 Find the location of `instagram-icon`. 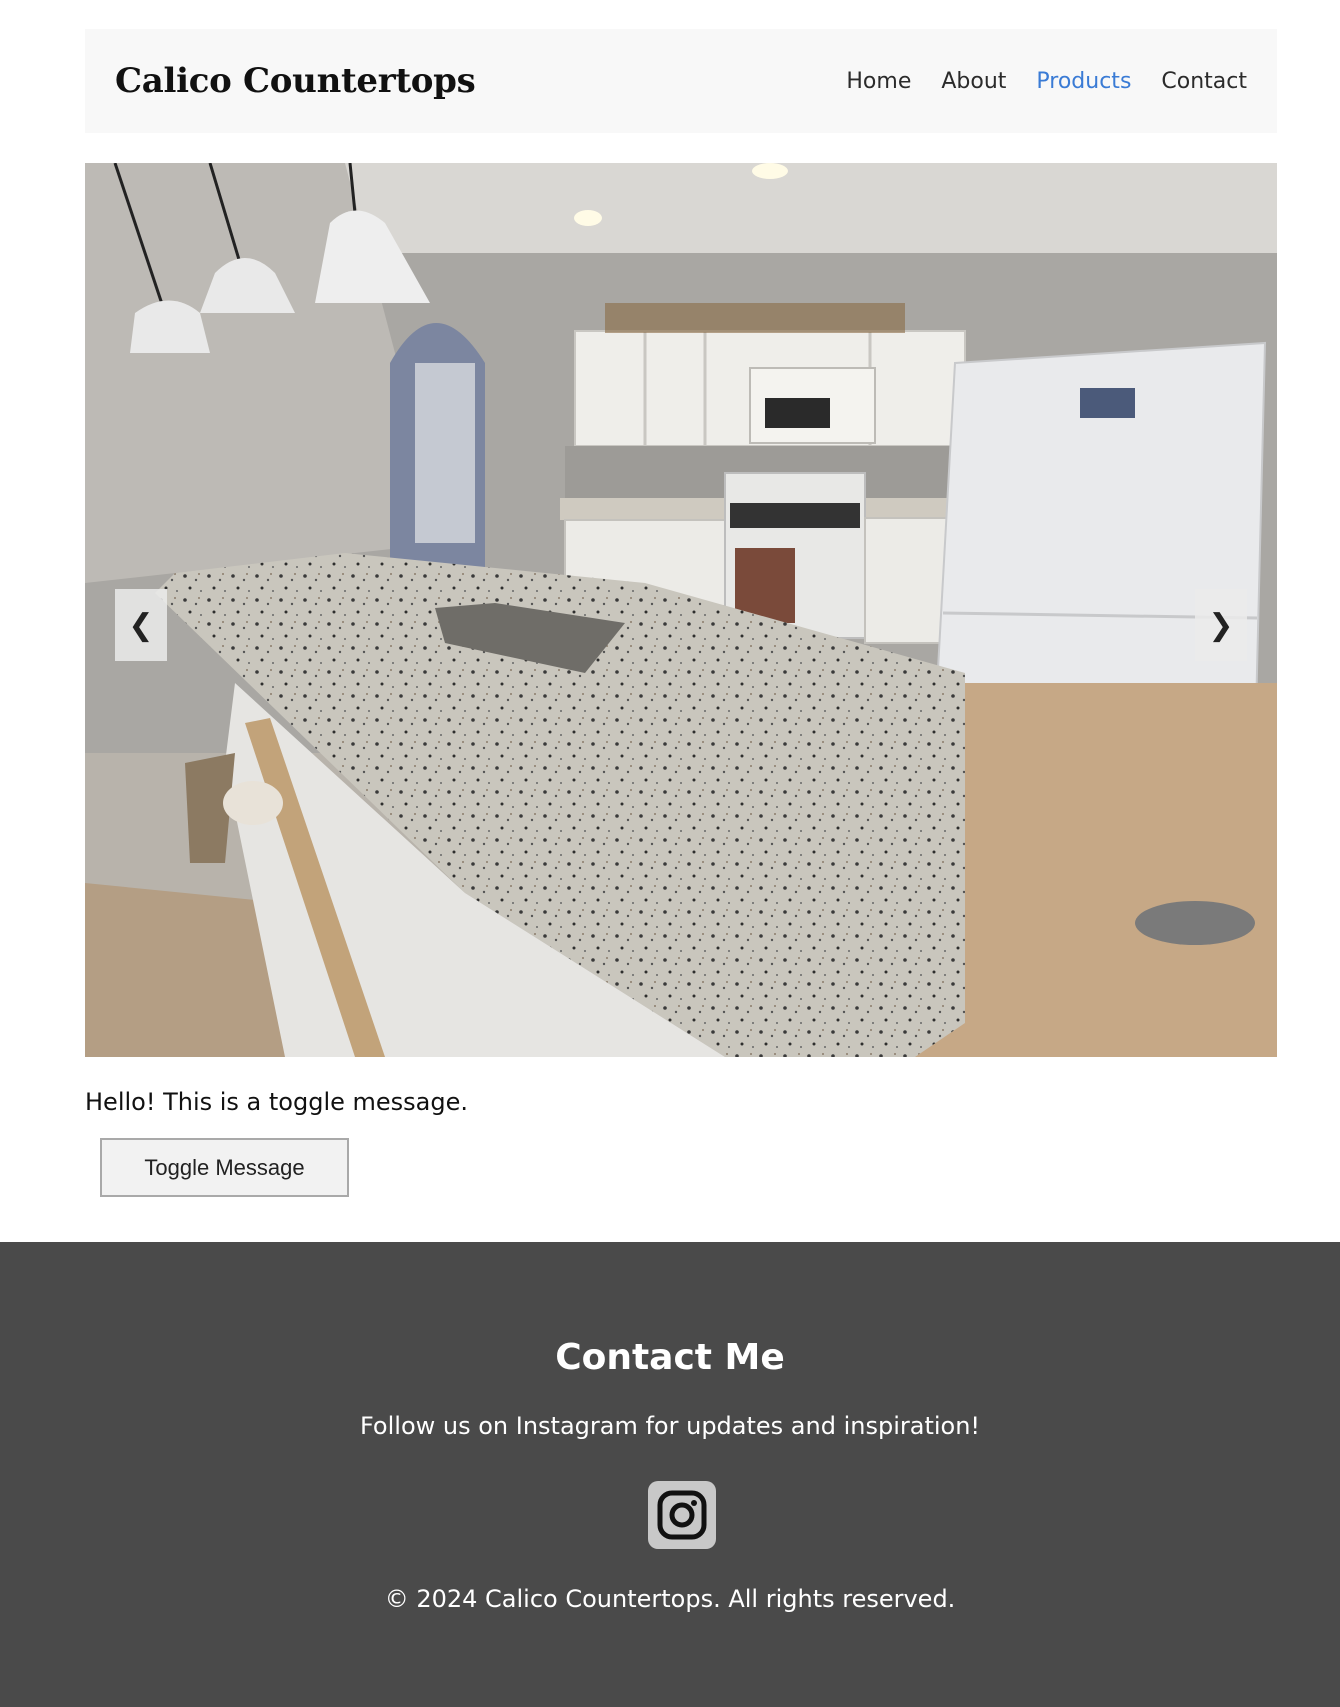

instagram-icon is located at coordinates (682, 1515).